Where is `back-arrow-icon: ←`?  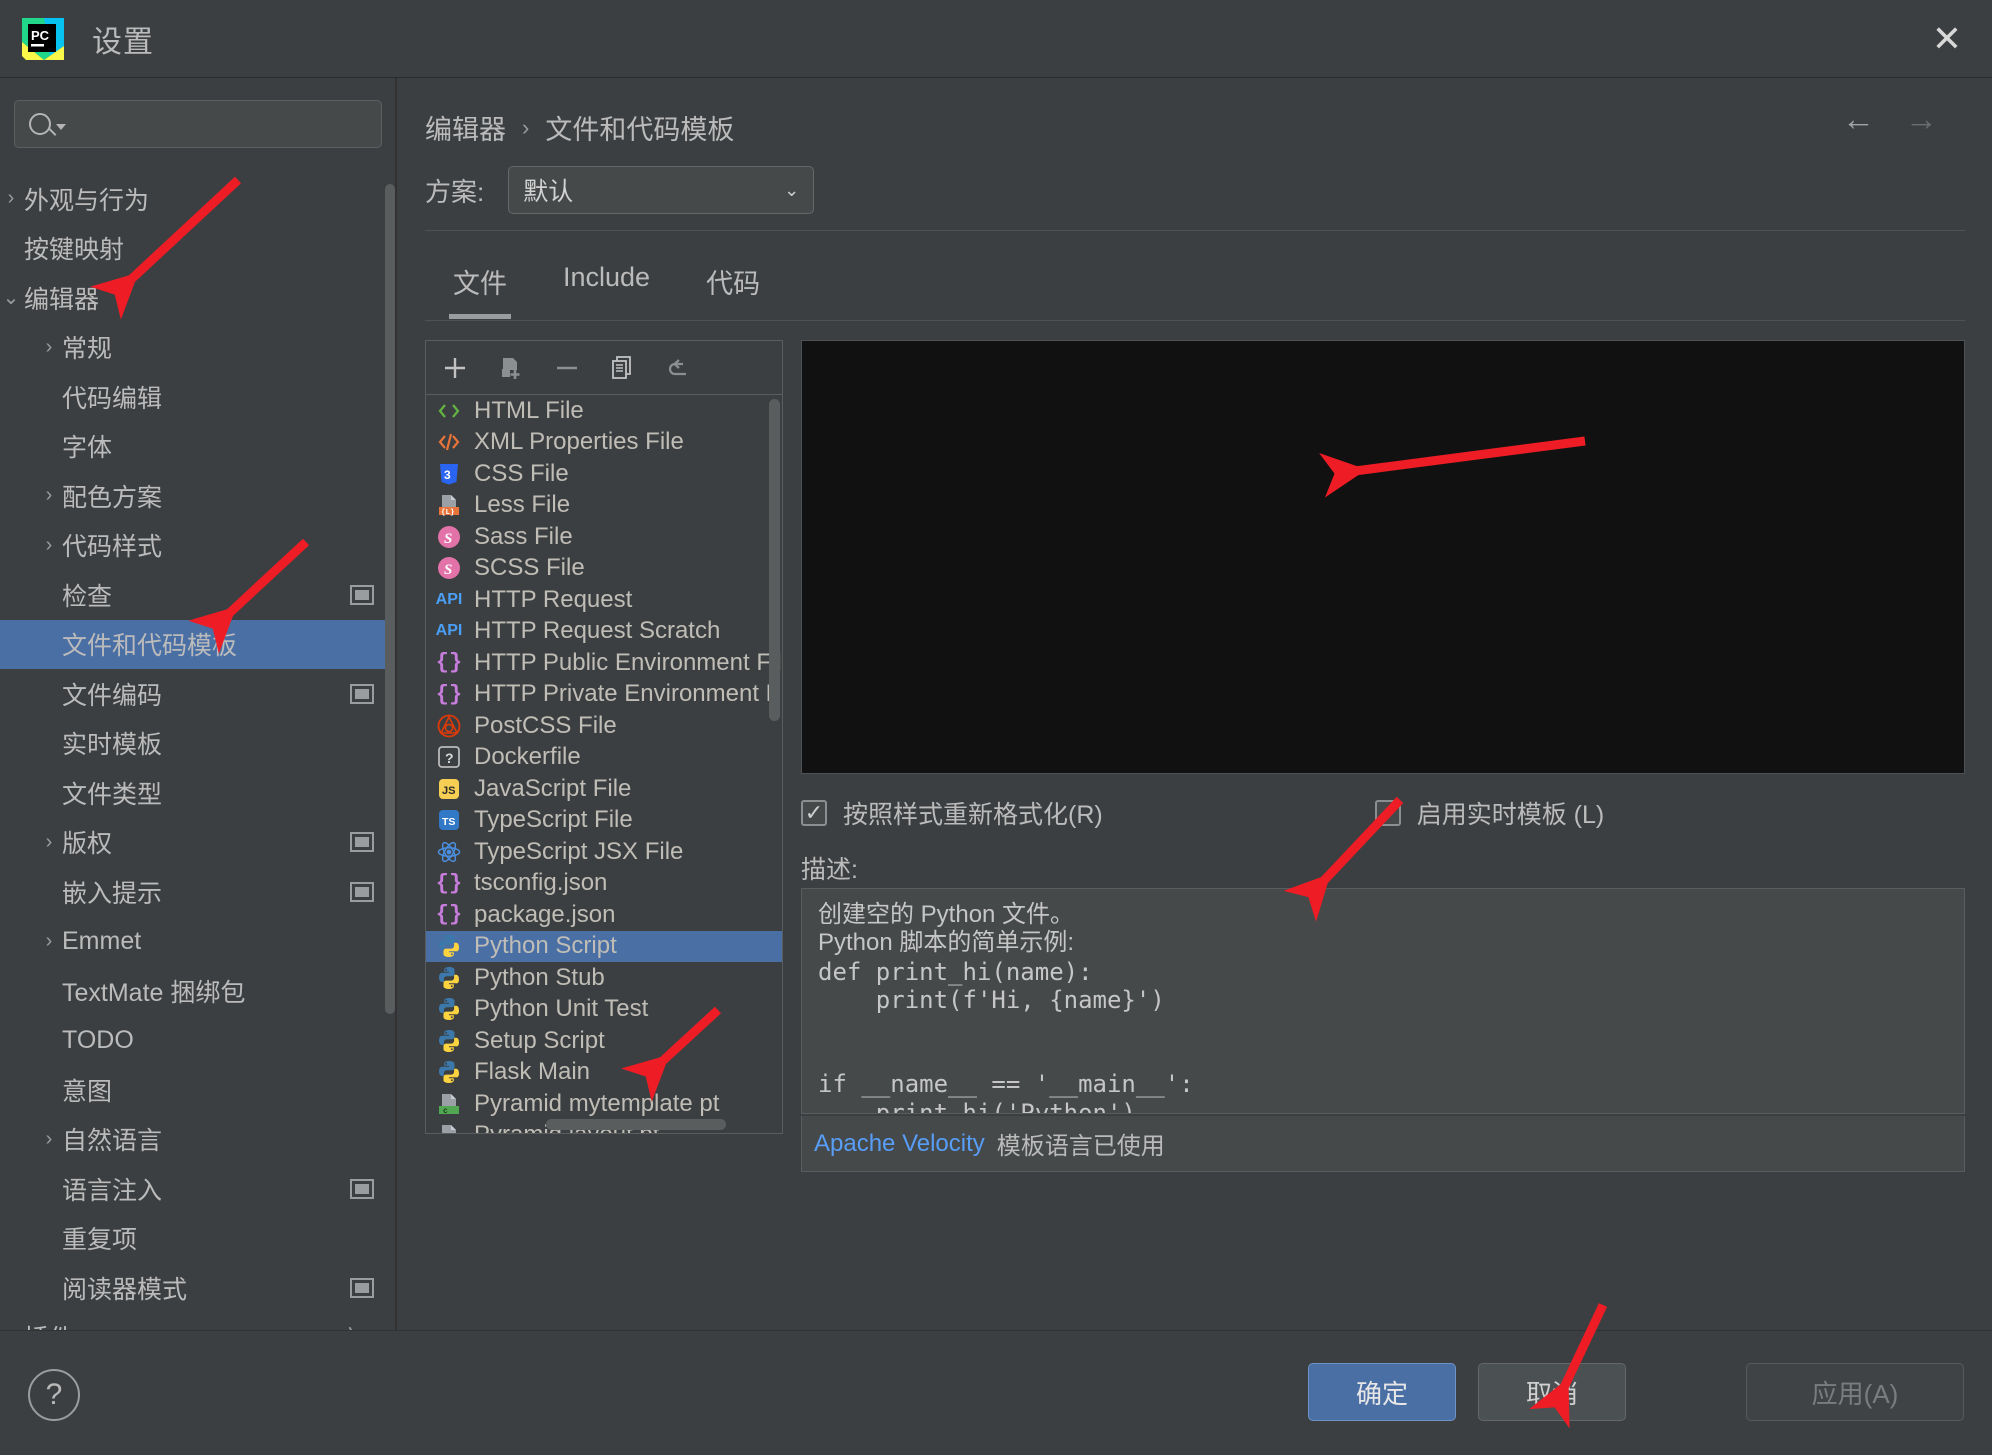
back-arrow-icon: ← is located at coordinates (1858, 118).